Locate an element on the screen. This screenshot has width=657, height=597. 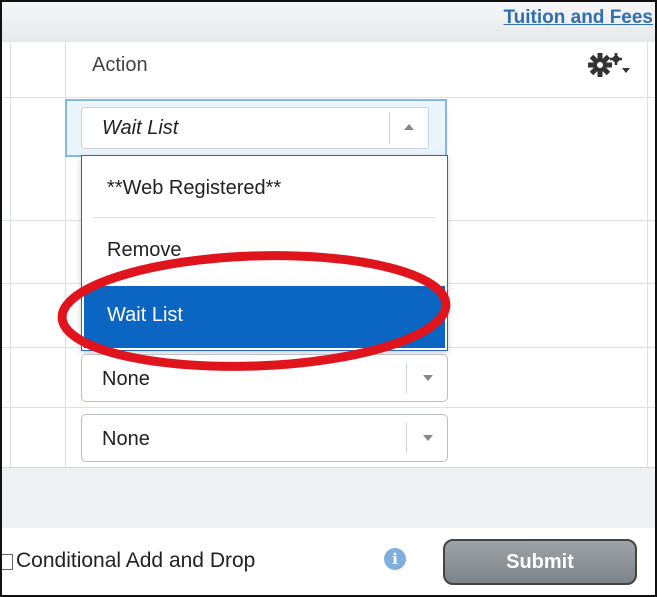
info-icon: i is located at coordinates (395, 559).